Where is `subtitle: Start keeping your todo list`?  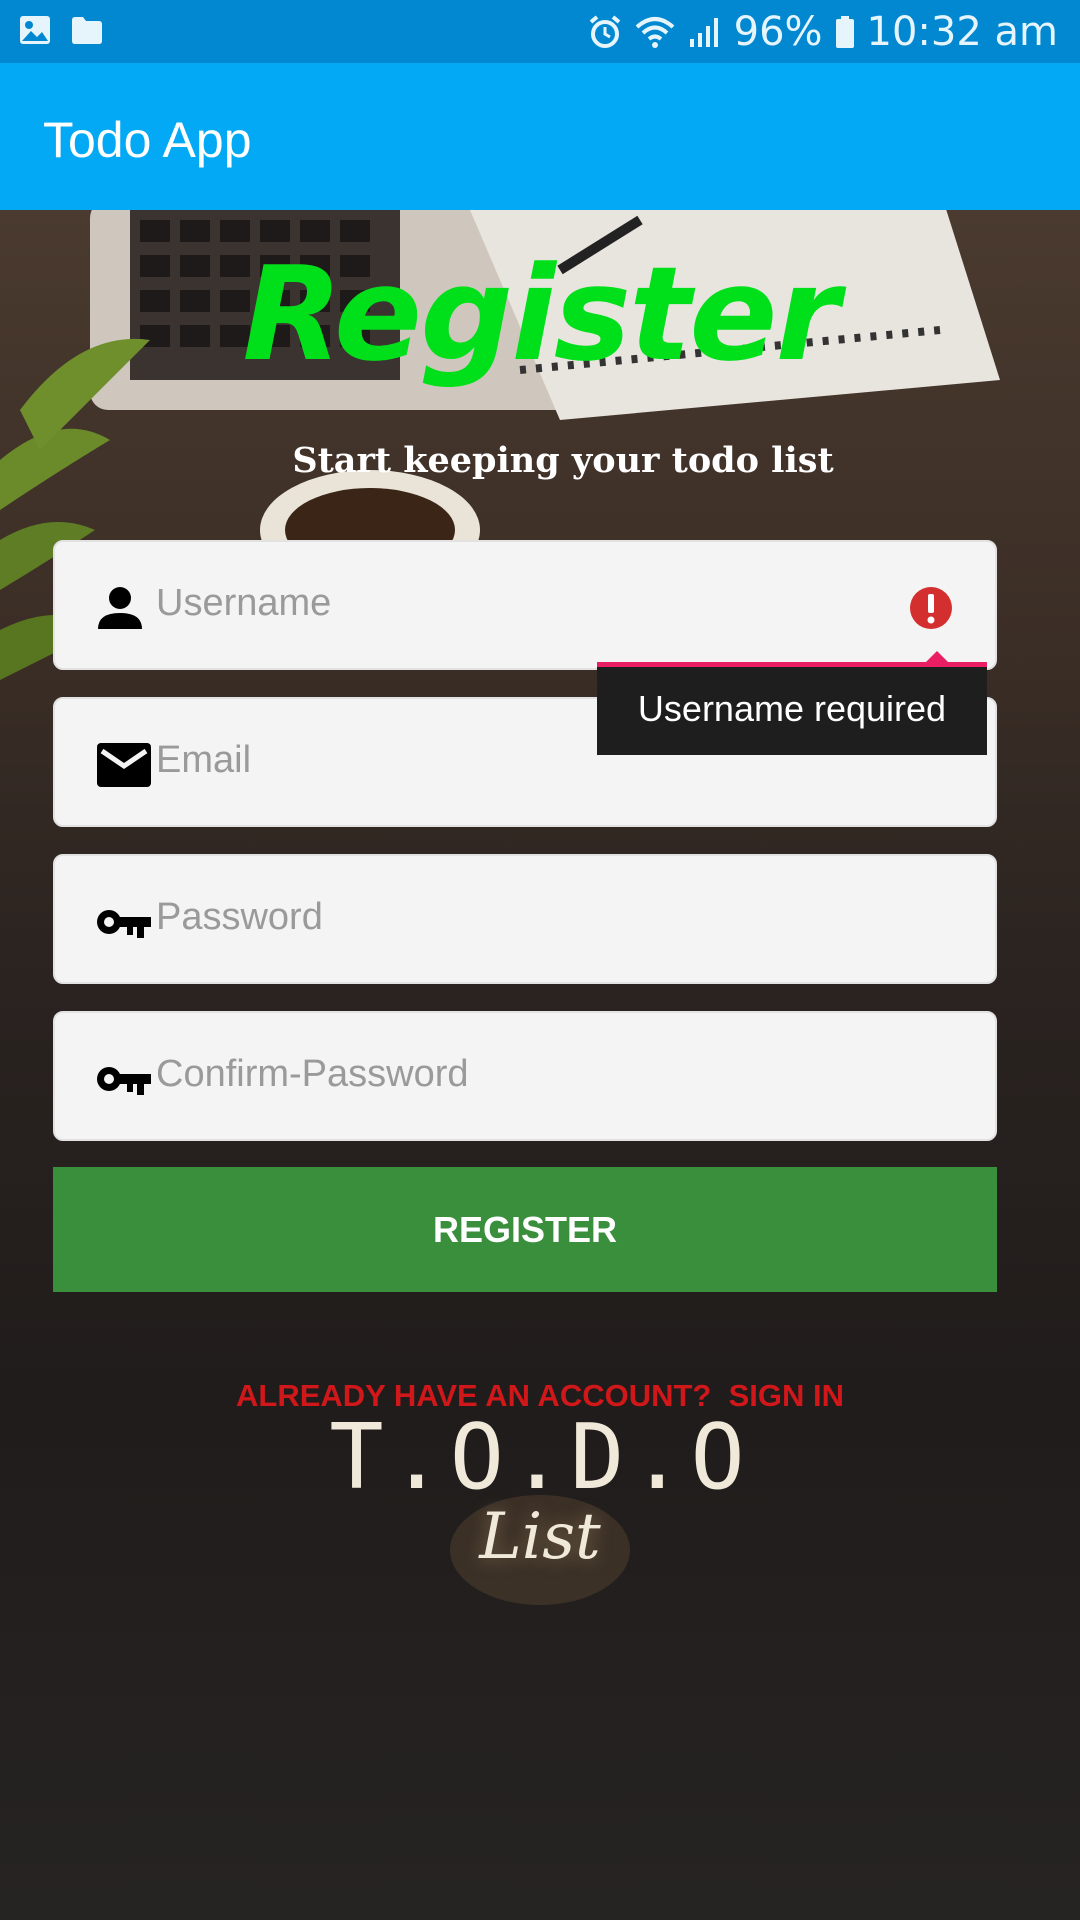
subtitle: Start keeping your todo list is located at coordinates (563, 460).